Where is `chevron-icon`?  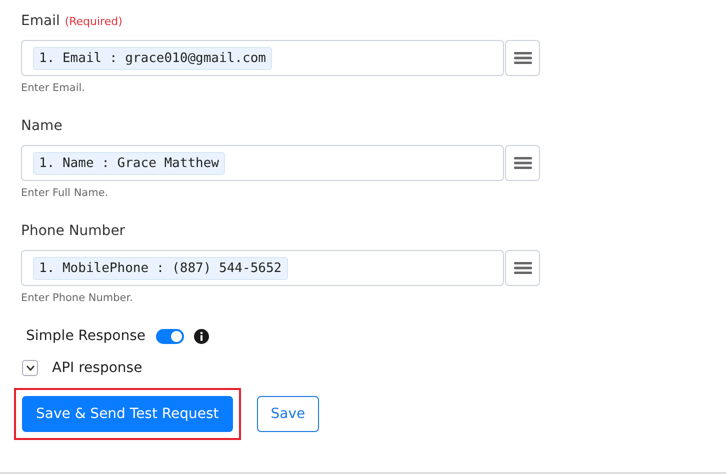
chevron-icon is located at coordinates (30, 368).